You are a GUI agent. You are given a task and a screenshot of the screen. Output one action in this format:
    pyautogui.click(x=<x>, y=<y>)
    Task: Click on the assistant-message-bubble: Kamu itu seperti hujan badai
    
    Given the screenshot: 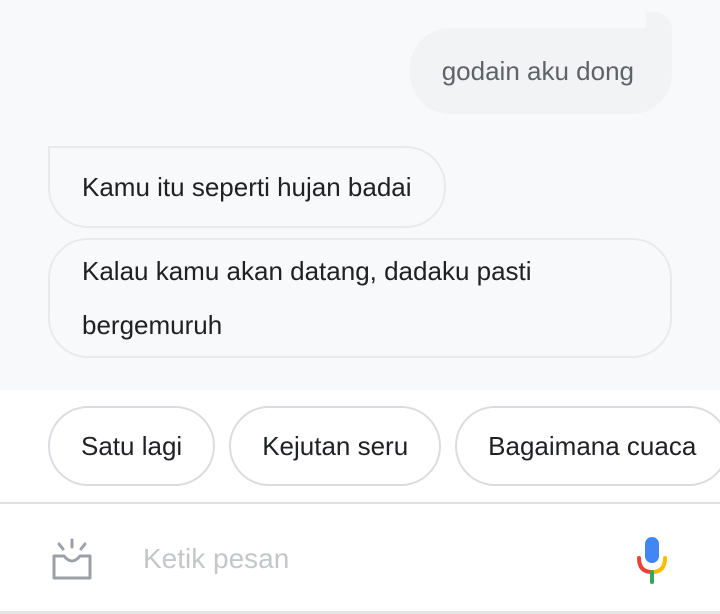 What is the action you would take?
    pyautogui.click(x=247, y=187)
    